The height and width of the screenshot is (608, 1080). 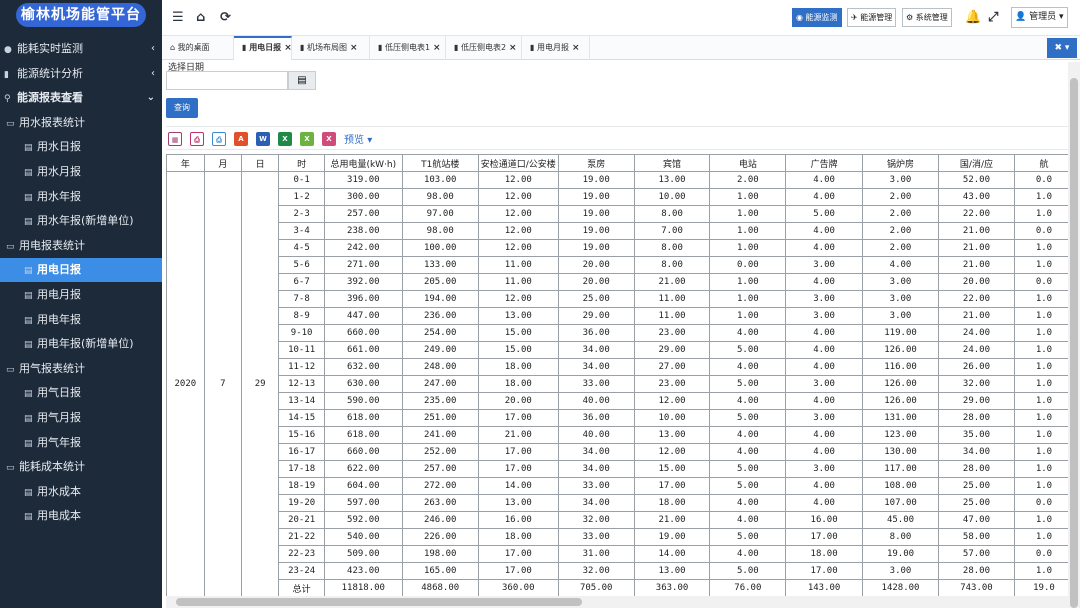 I want to click on value-cell: 257.00, so click(x=363, y=214).